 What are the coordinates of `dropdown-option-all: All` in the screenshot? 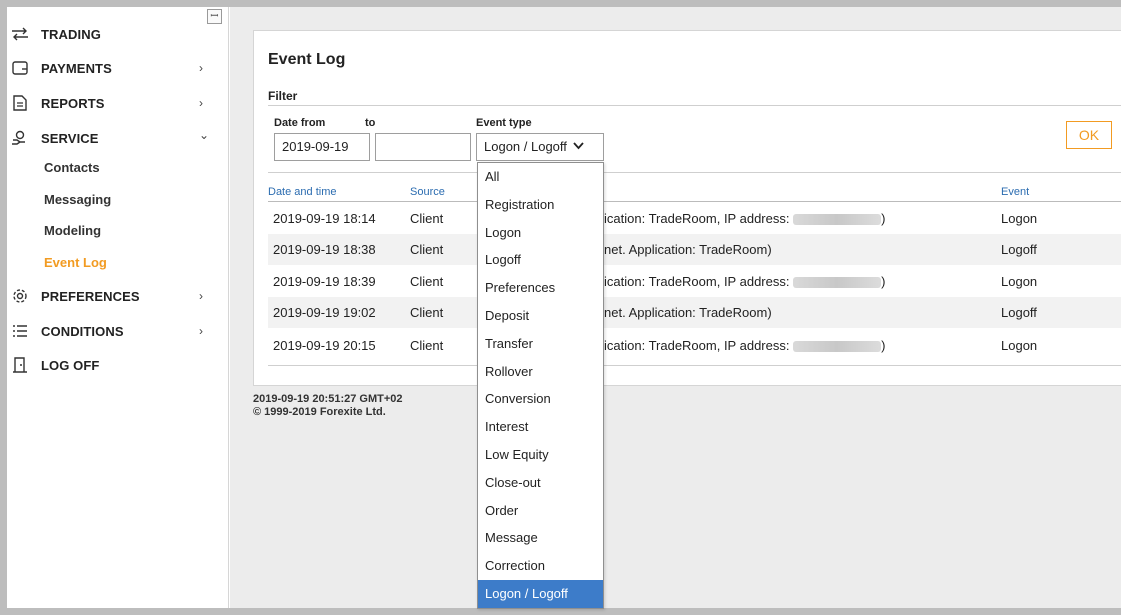 It's located at (540, 177).